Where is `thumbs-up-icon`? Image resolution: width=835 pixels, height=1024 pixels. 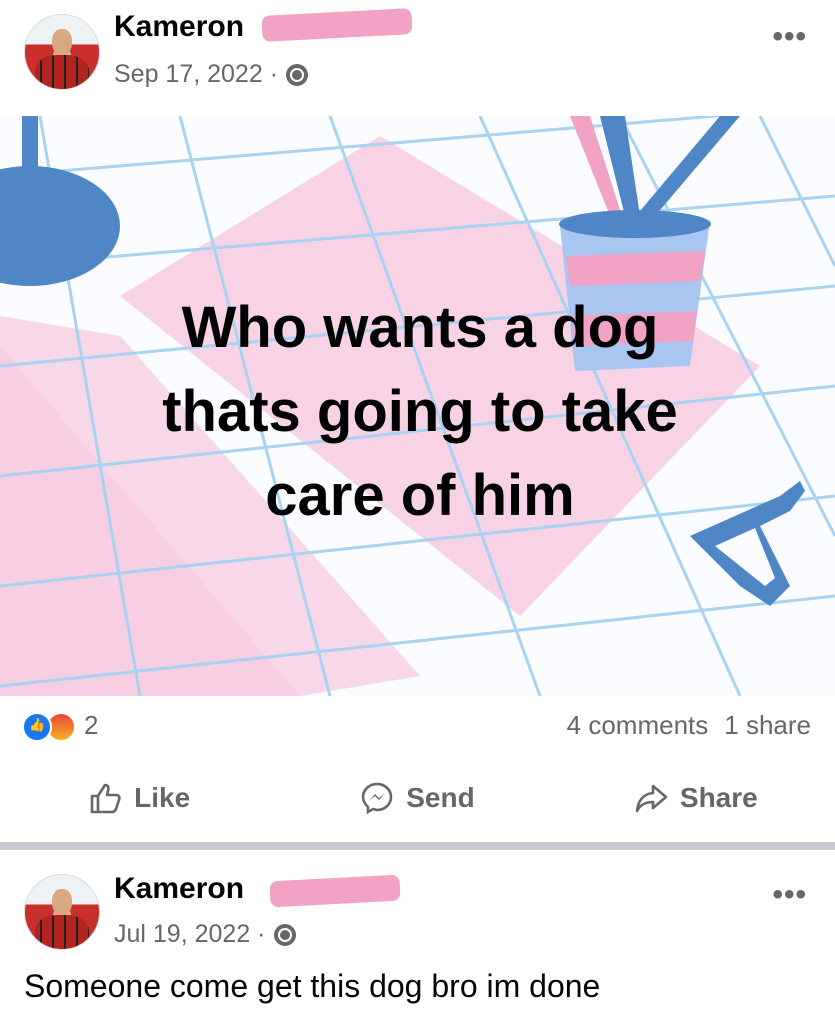 thumbs-up-icon is located at coordinates (105, 798).